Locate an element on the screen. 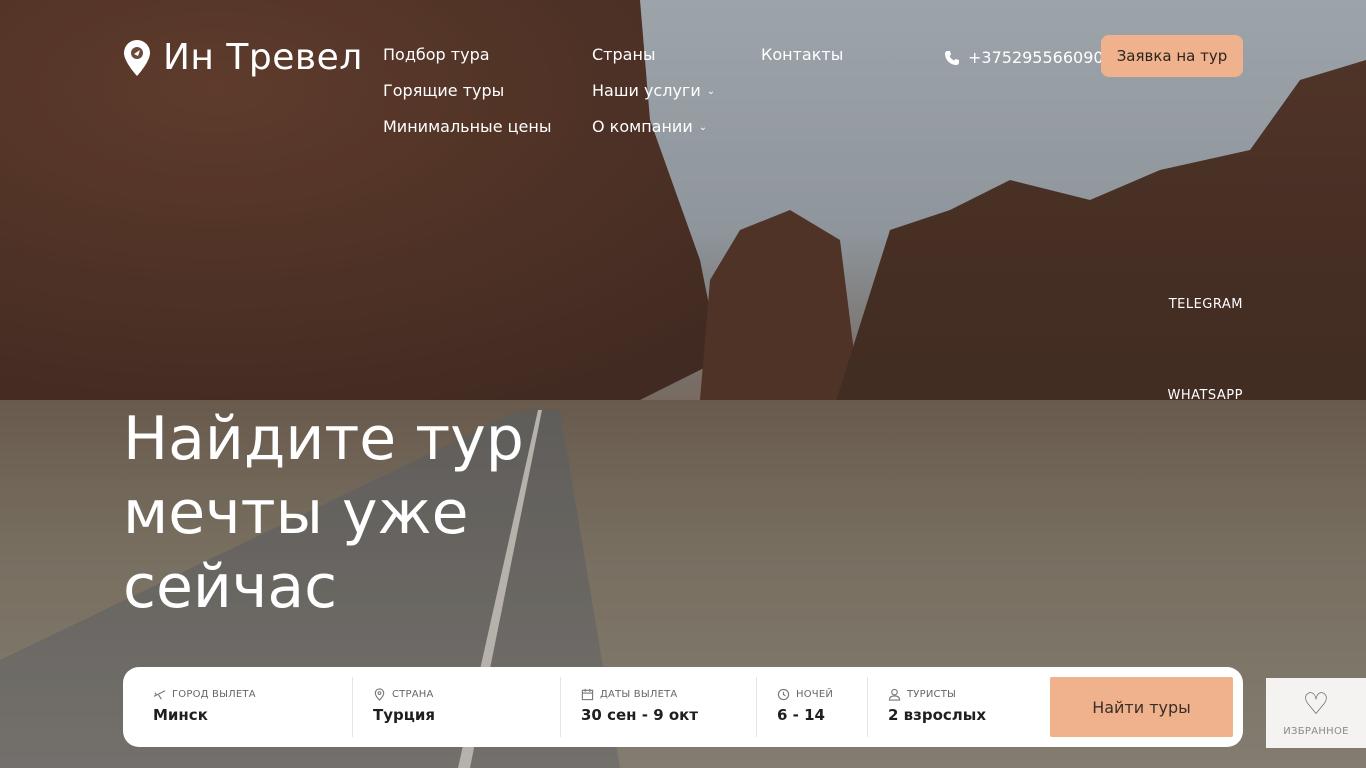 This screenshot has width=1366, height=768. nav-about-label: О компании is located at coordinates (642, 126).